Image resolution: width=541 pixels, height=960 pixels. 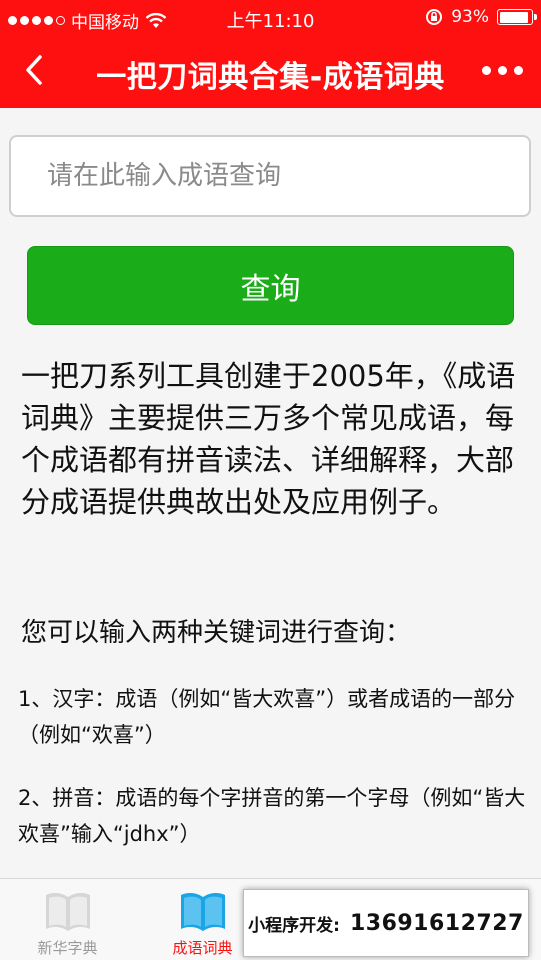 I want to click on rotation-lock-icon, so click(x=434, y=17).